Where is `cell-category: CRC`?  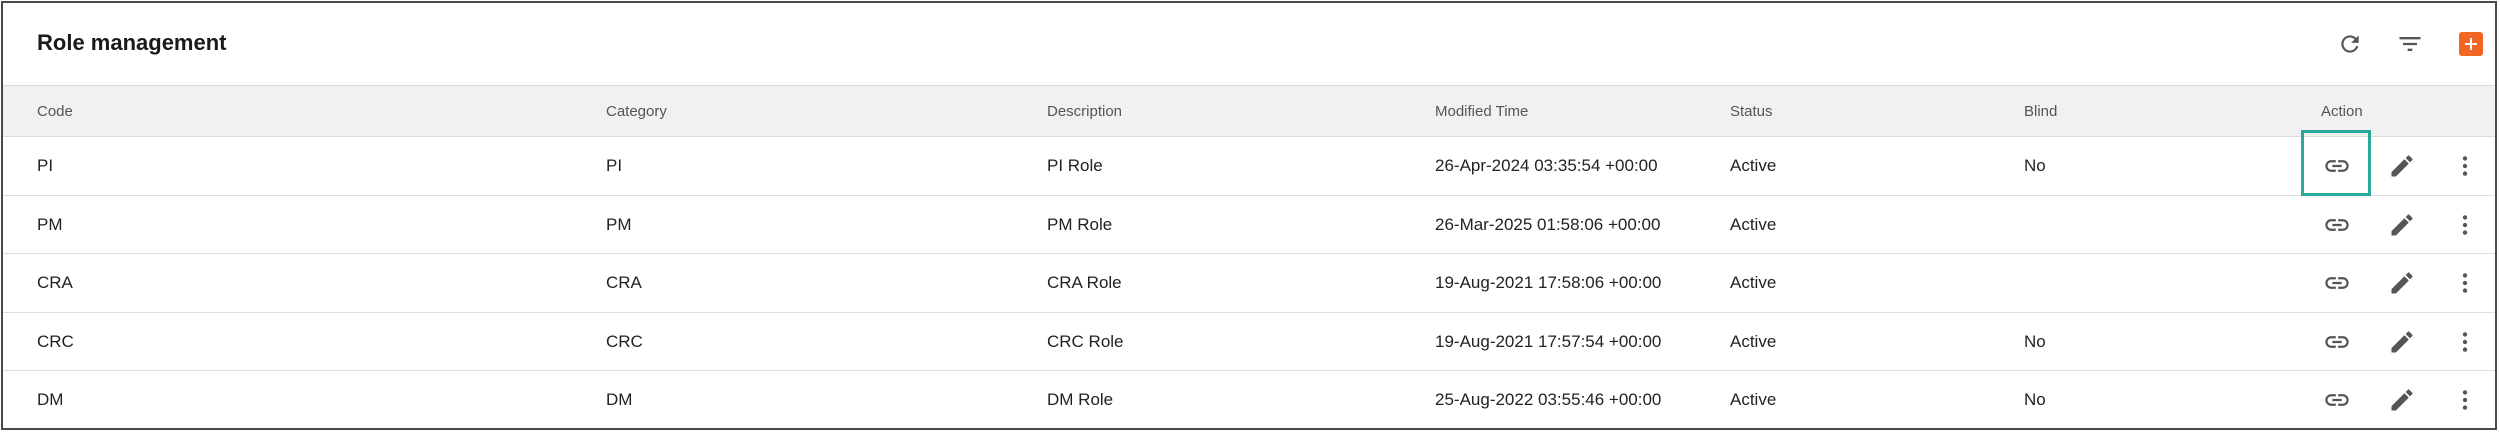 cell-category: CRC is located at coordinates (624, 341).